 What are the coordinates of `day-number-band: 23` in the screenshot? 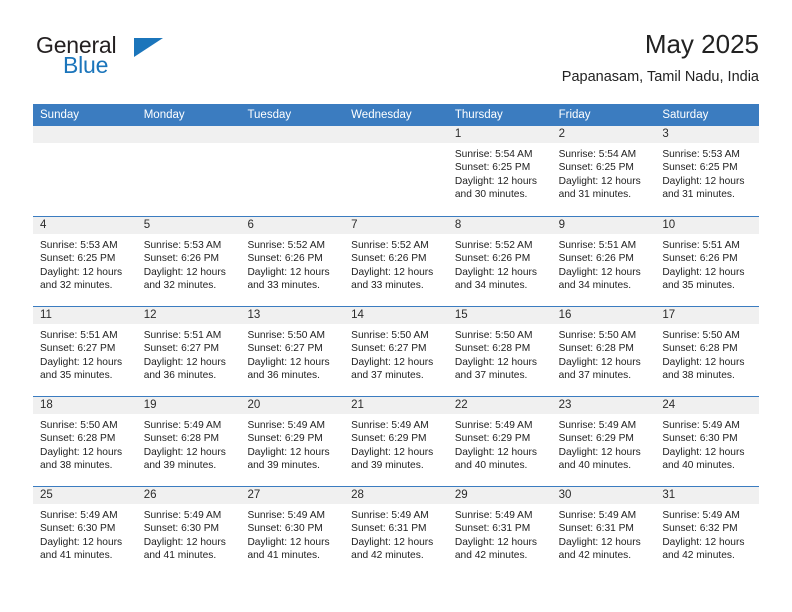 It's located at (603, 405).